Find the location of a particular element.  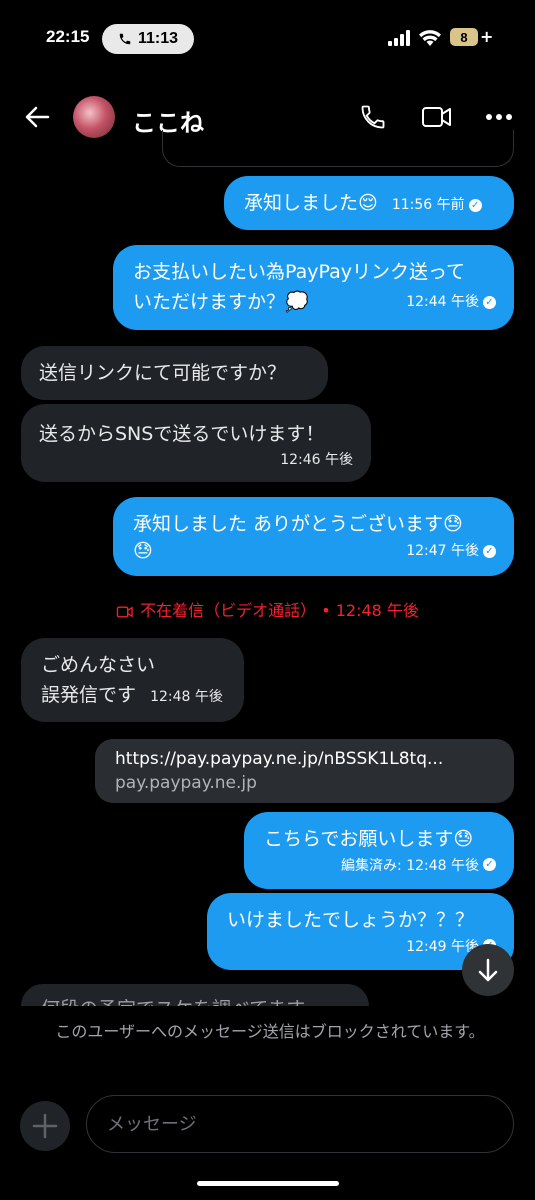

wifi-icon is located at coordinates (430, 38).